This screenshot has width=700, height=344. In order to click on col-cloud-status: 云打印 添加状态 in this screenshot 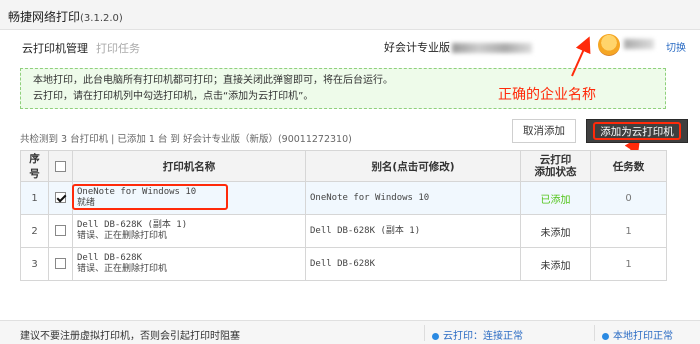, I will do `click(555, 166)`.